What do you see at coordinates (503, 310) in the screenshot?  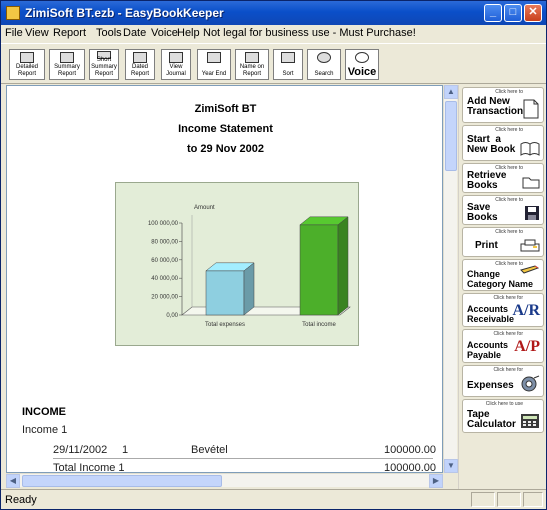 I see `accounts-receivable-button: Click here for Accounts Receivable A/R` at bounding box center [503, 310].